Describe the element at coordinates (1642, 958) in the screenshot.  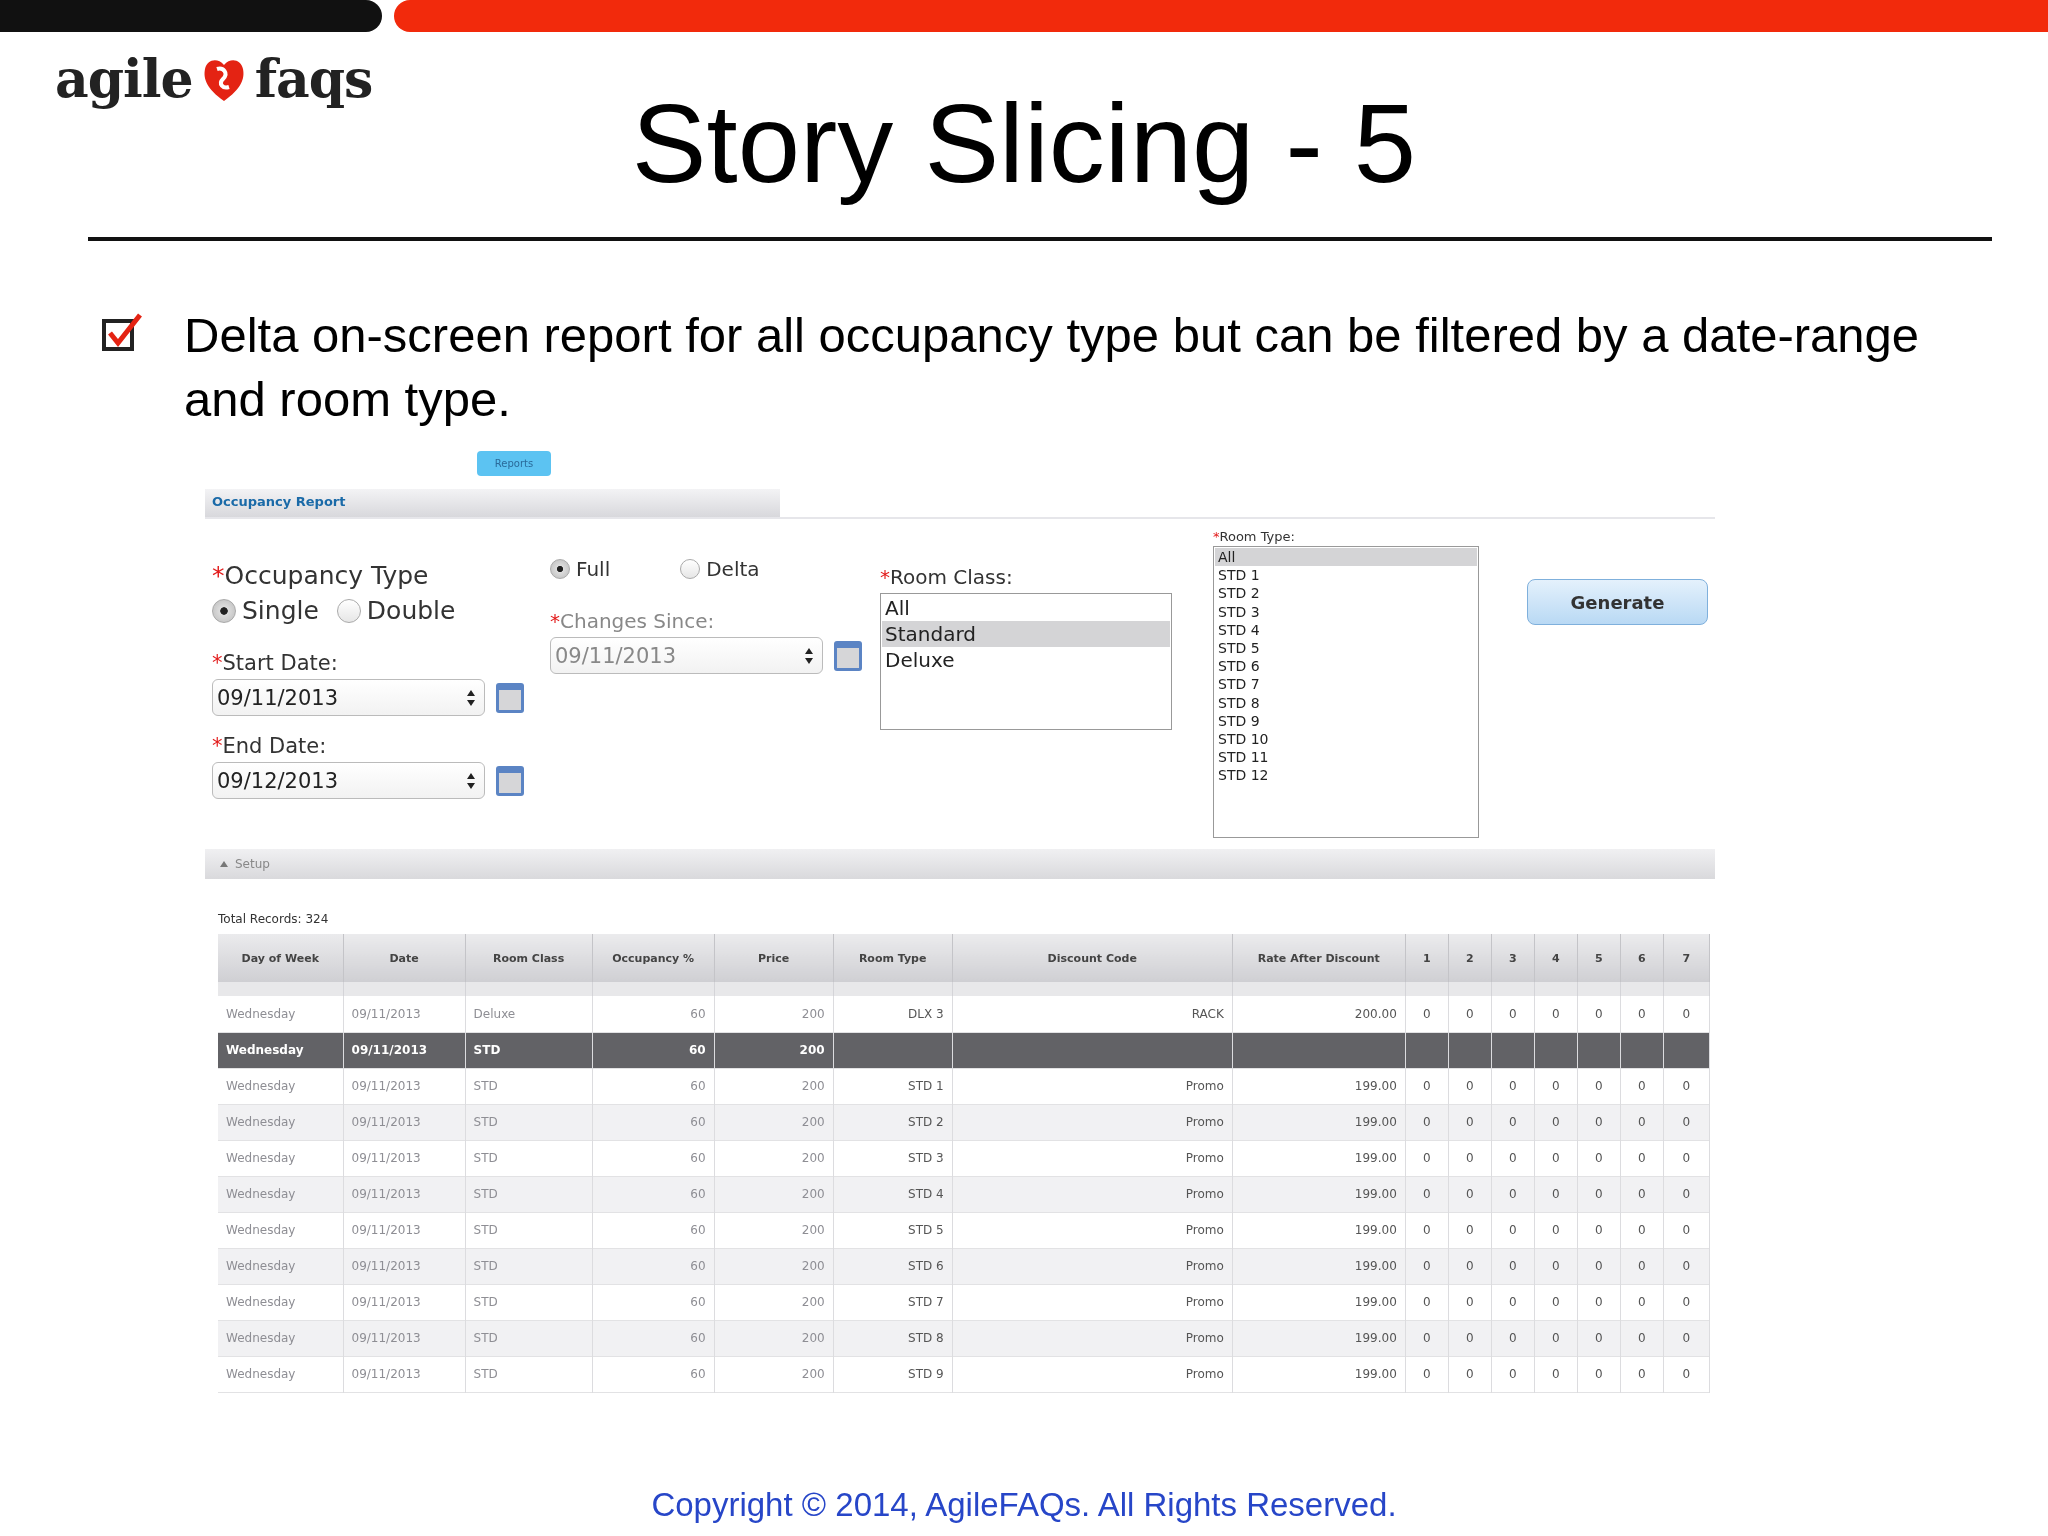
I see `column-header: 6` at that location.